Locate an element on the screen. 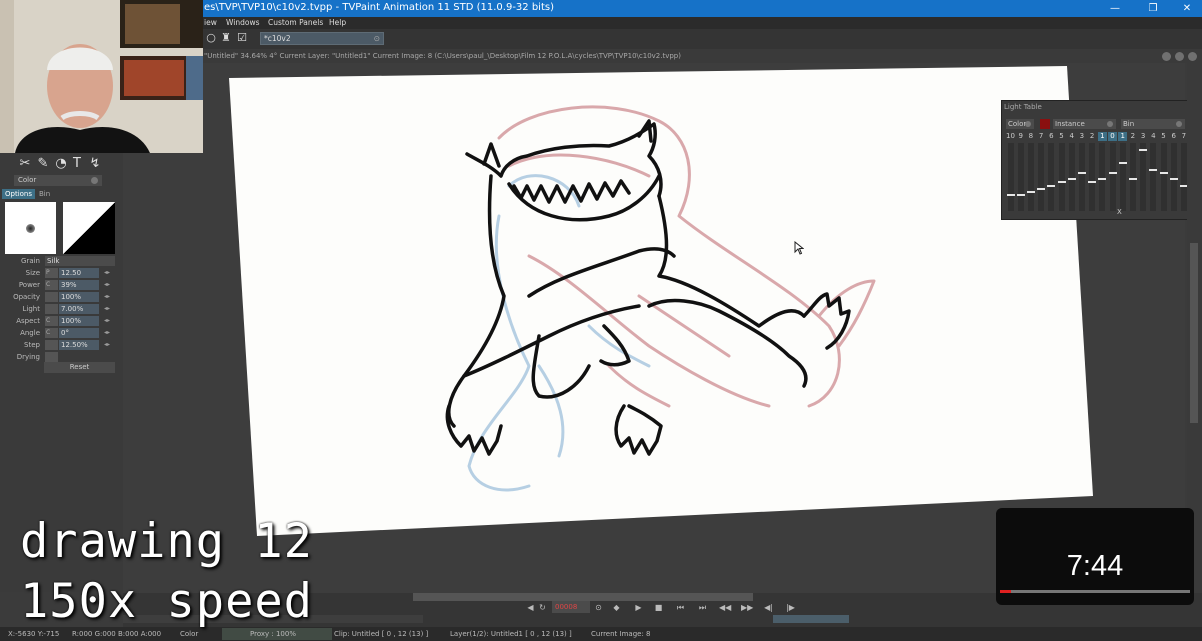  lt-frame-number: 1 is located at coordinates (1102, 136).